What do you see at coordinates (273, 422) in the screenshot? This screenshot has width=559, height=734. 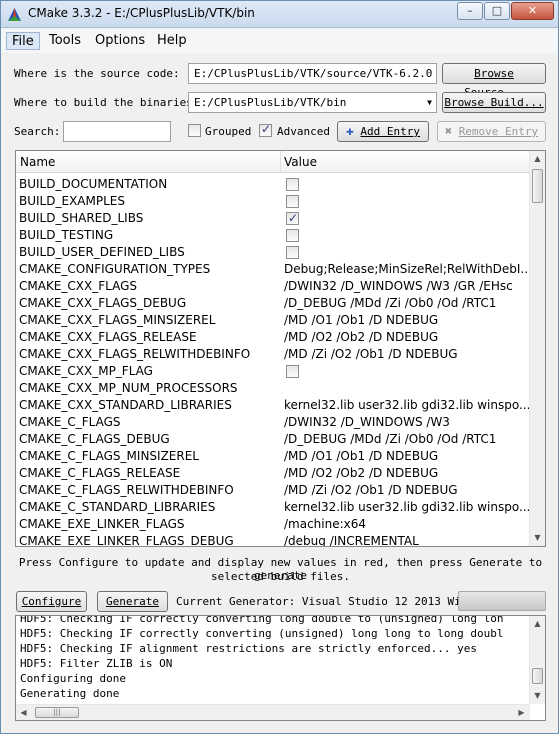 I see `table-row: CMAKE_C_FLAGS /DWIN32 /D_WINDOWS /W3` at bounding box center [273, 422].